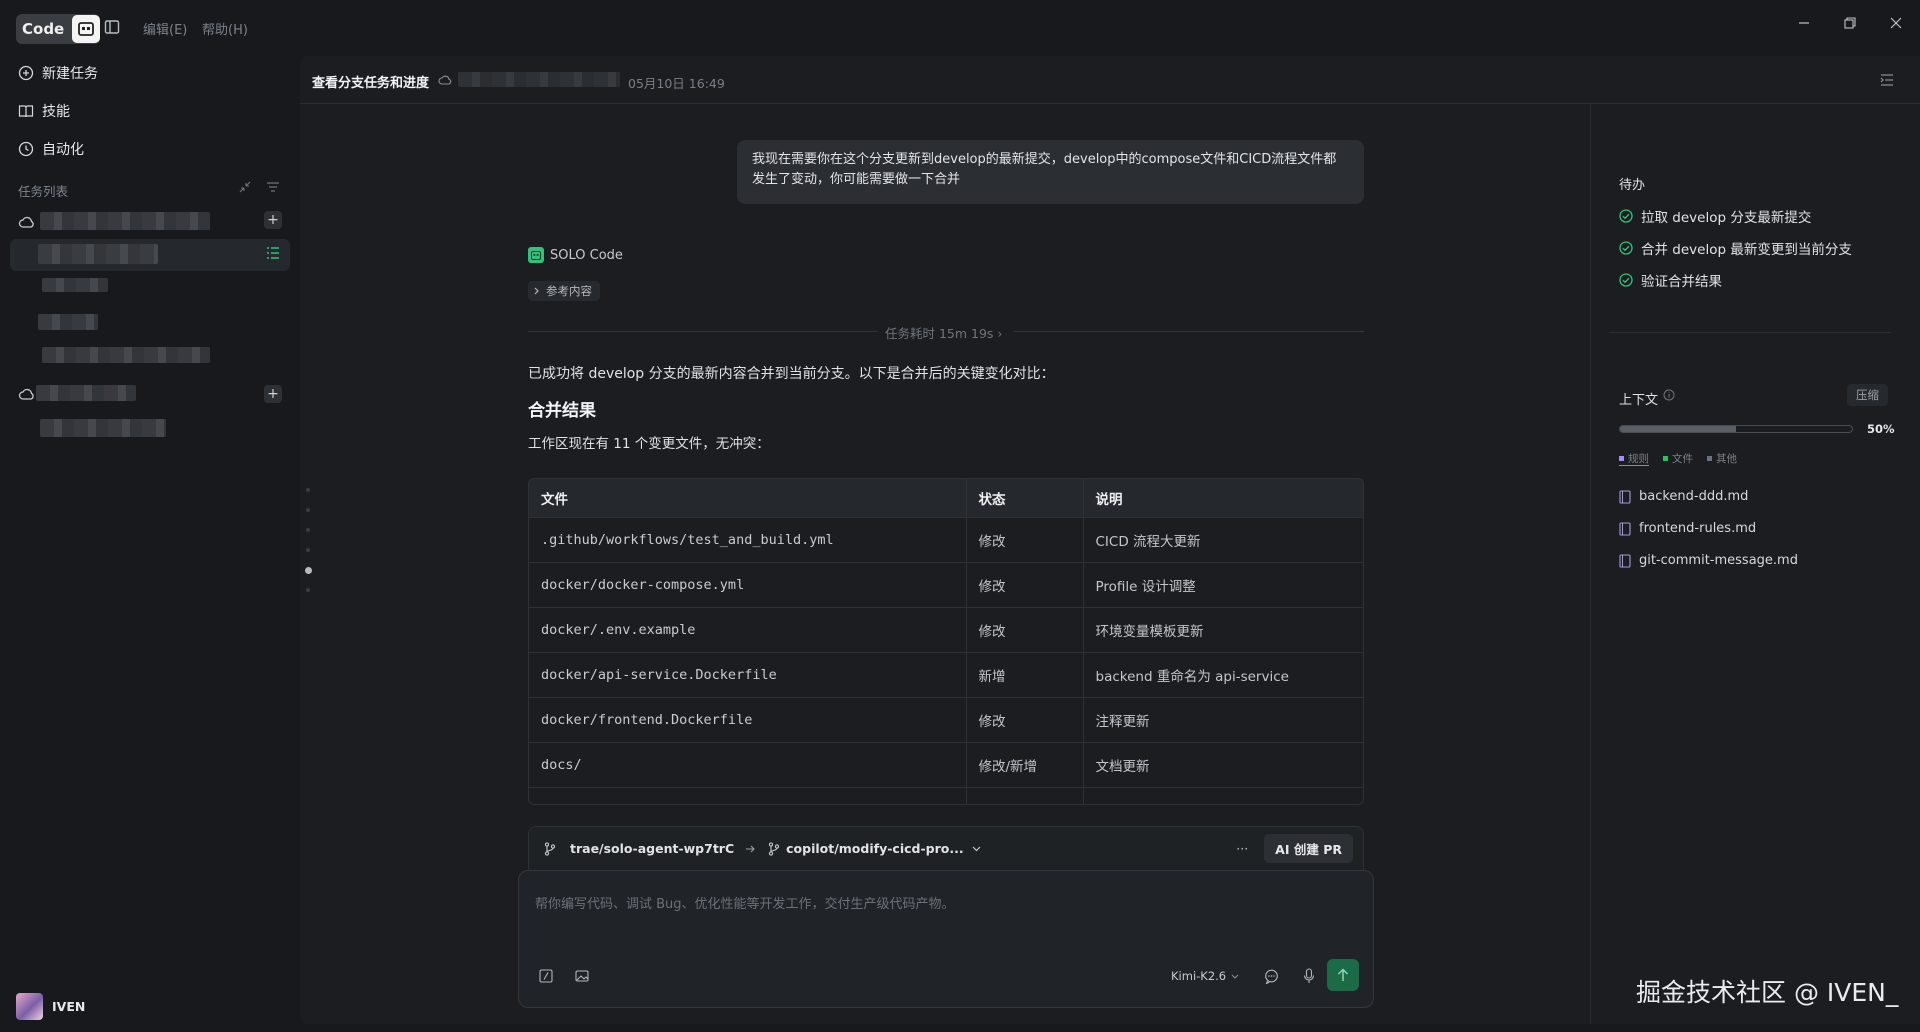 The height and width of the screenshot is (1032, 1920). What do you see at coordinates (1881, 429) in the screenshot?
I see `context-percent: 50%` at bounding box center [1881, 429].